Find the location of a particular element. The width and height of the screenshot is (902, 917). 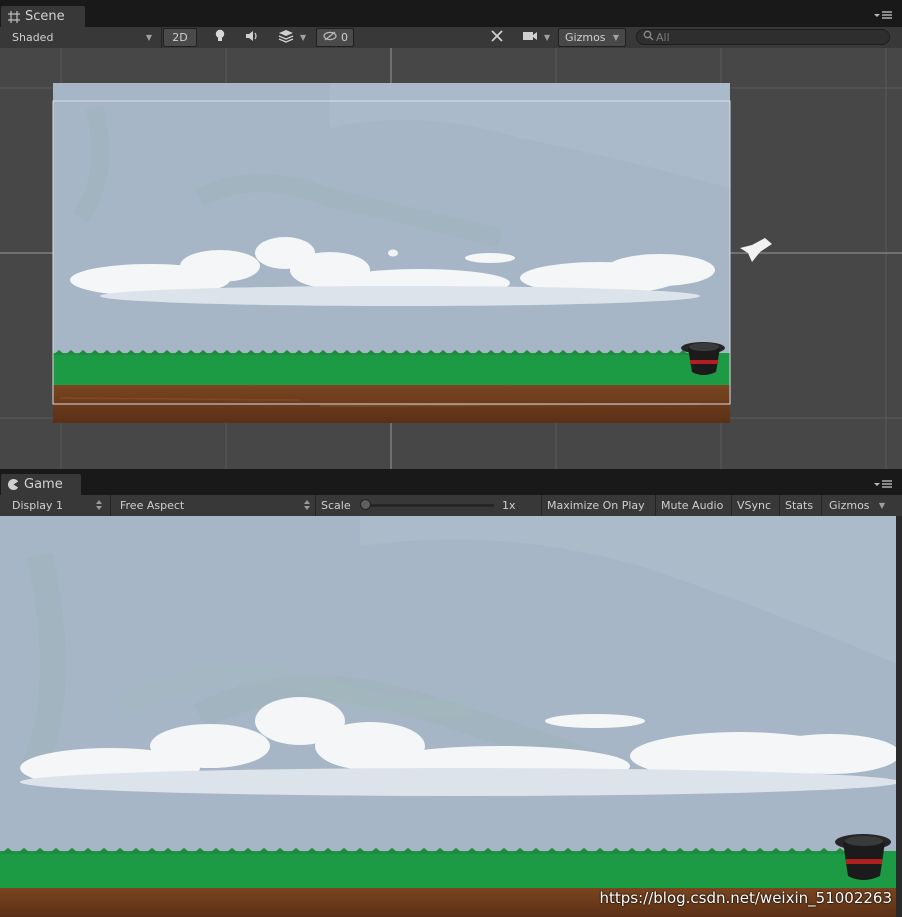

game-gizmos-dropdown: Gizmos ▼ is located at coordinates (857, 505).